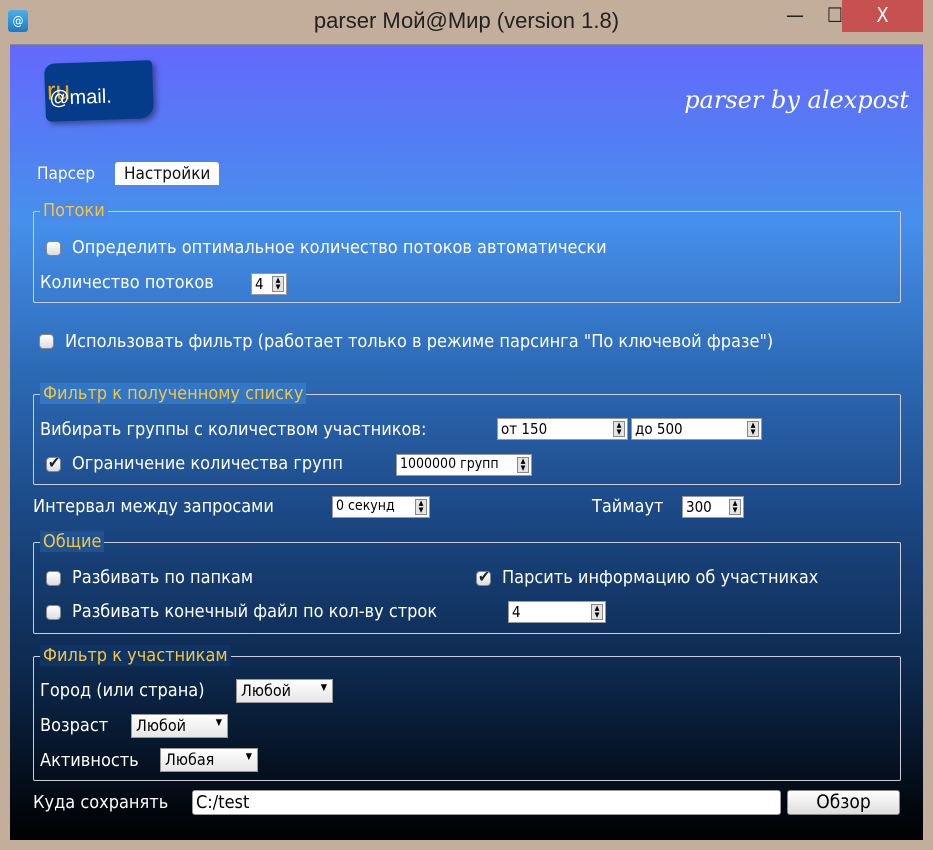 This screenshot has height=850, width=933. I want to click on parse-members-info-label: Парсить информацию об участниках, so click(660, 577).